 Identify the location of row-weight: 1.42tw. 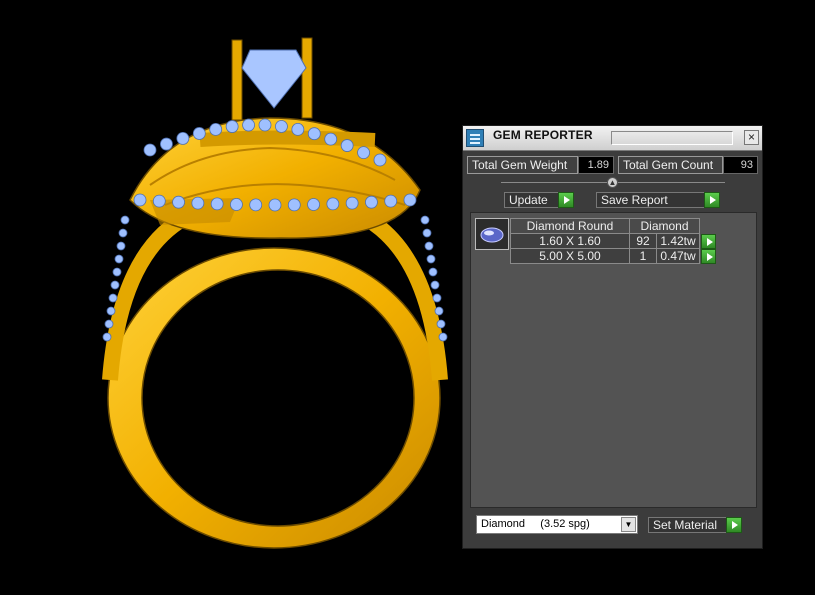
(678, 241).